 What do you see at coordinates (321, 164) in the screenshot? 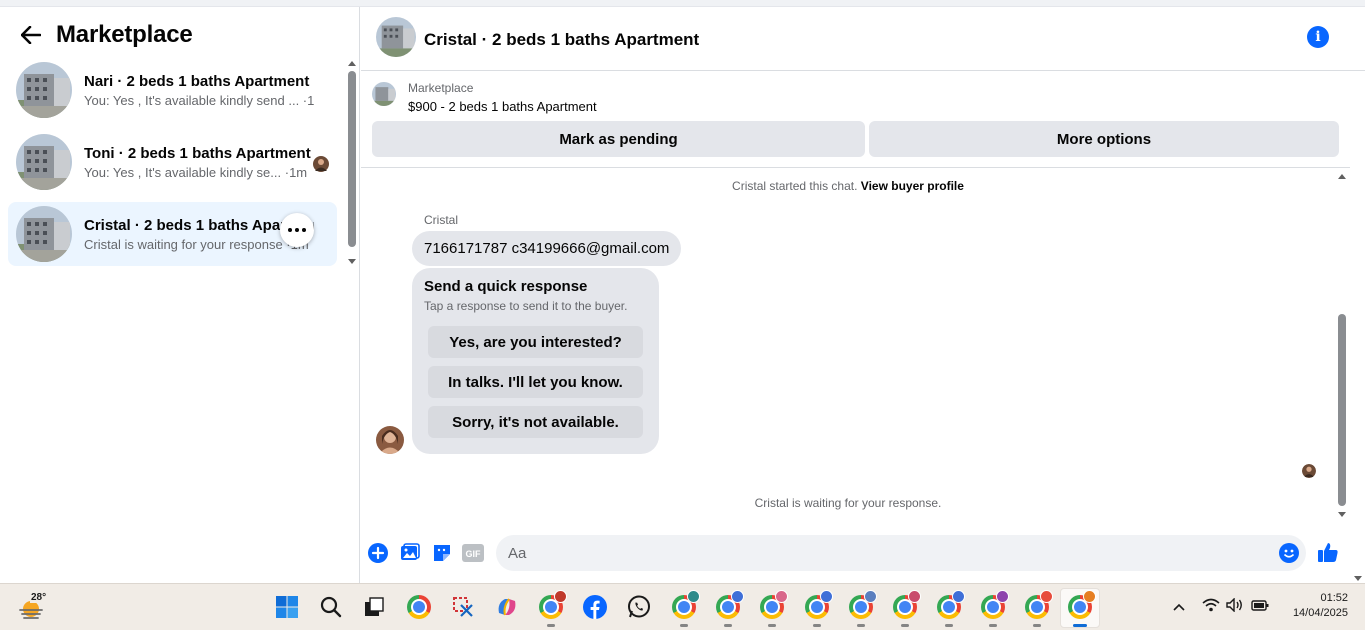
I see `seen-avatar` at bounding box center [321, 164].